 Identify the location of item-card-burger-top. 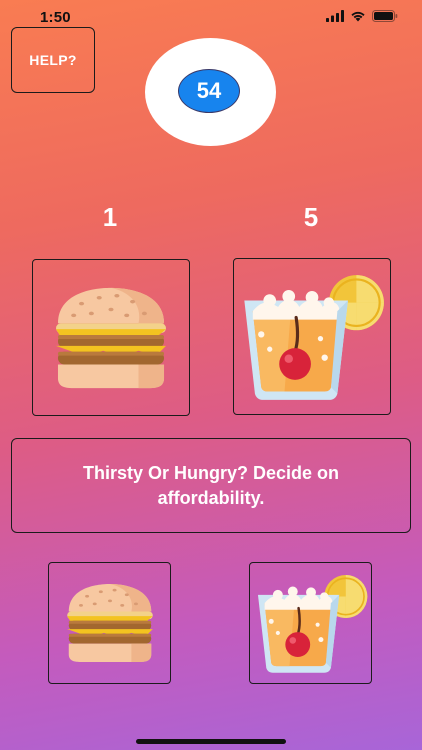
(111, 337).